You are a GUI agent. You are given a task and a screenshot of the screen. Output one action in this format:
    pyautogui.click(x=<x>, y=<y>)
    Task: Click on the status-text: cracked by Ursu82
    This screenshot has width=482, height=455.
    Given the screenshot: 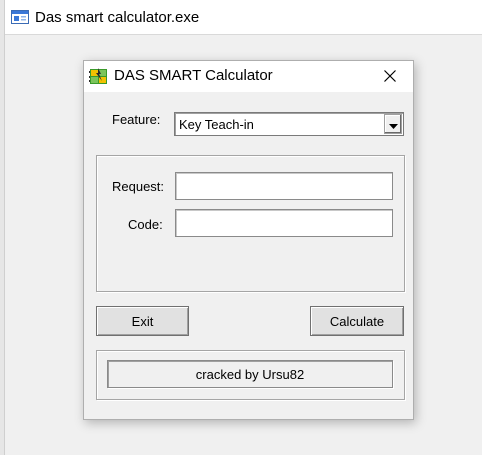 What is the action you would take?
    pyautogui.click(x=250, y=374)
    